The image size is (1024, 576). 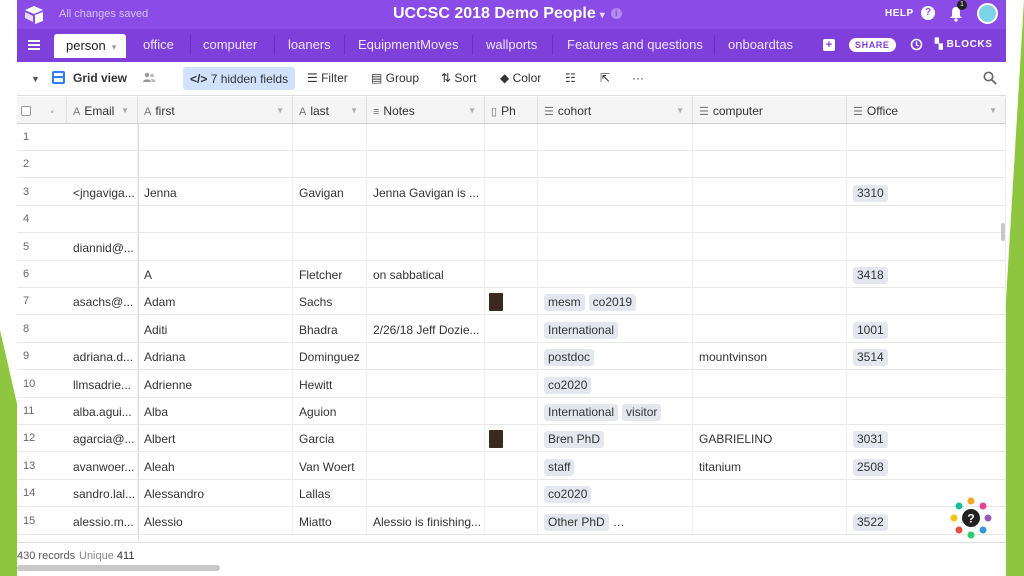 I want to click on add-table-icon: +, so click(x=829, y=45).